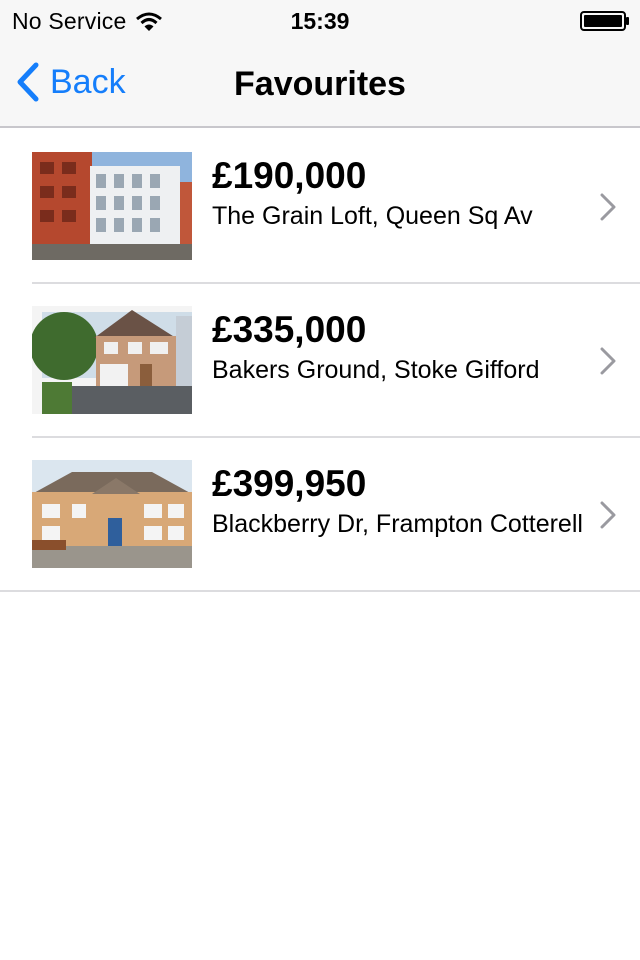 The height and width of the screenshot is (960, 640). Describe the element at coordinates (289, 175) in the screenshot. I see `price-label: £190,000` at that location.